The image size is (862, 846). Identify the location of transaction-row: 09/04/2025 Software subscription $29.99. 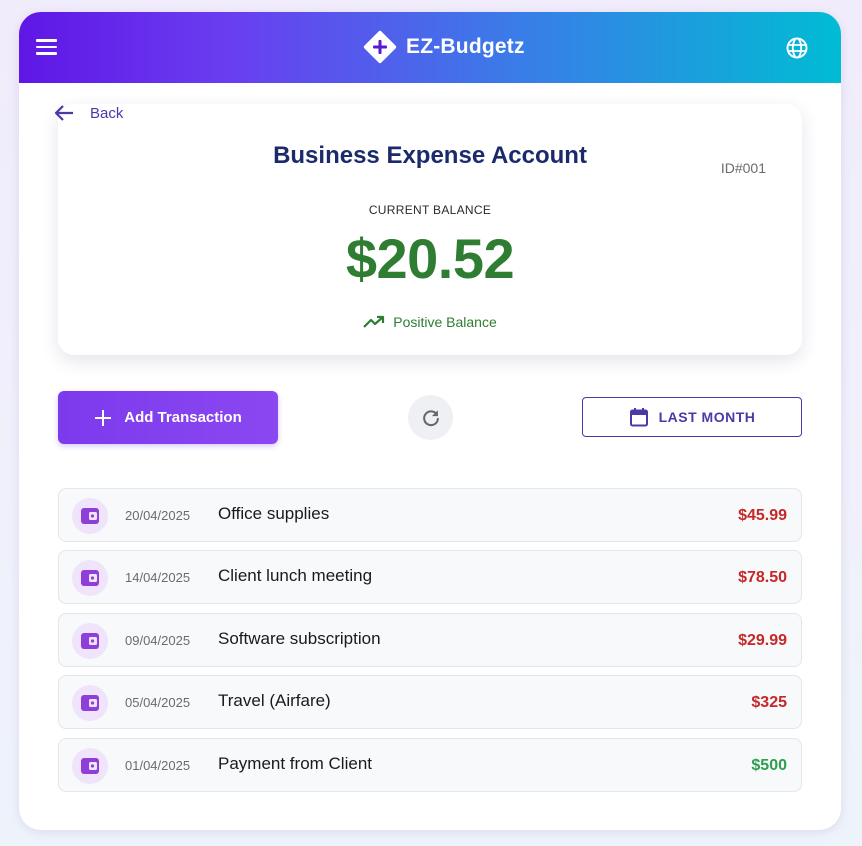
(430, 640).